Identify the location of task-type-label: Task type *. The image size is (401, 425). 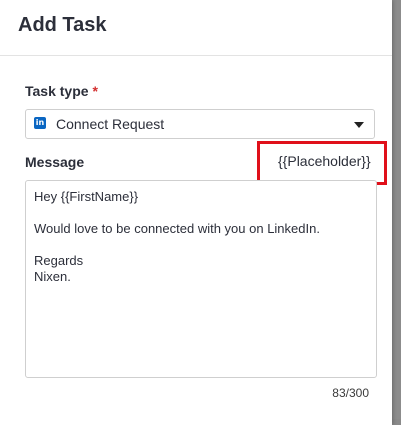
(61, 91).